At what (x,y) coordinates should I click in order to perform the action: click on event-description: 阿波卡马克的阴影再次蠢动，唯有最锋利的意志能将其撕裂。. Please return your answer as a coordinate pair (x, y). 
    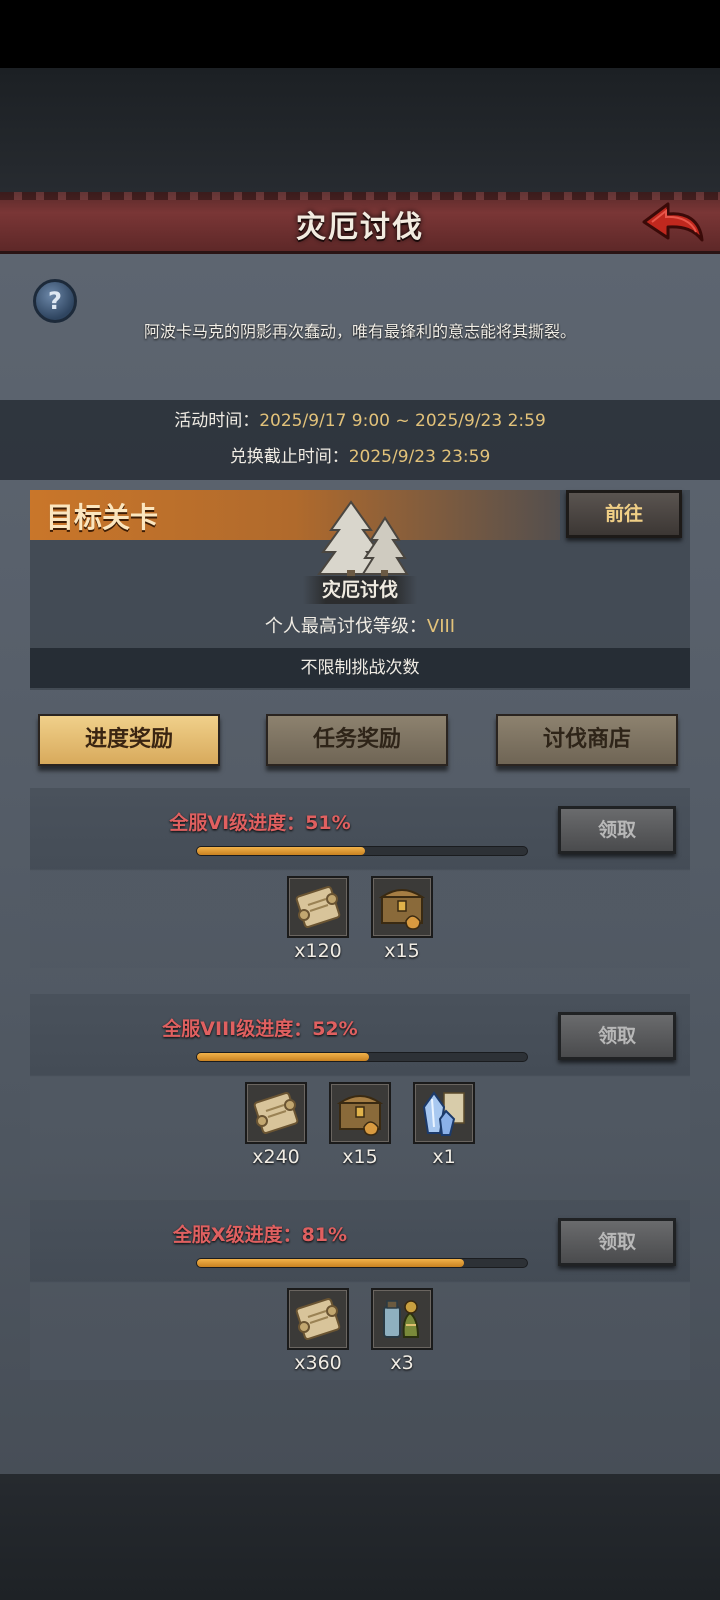
    Looking at the image, I should click on (359, 331).